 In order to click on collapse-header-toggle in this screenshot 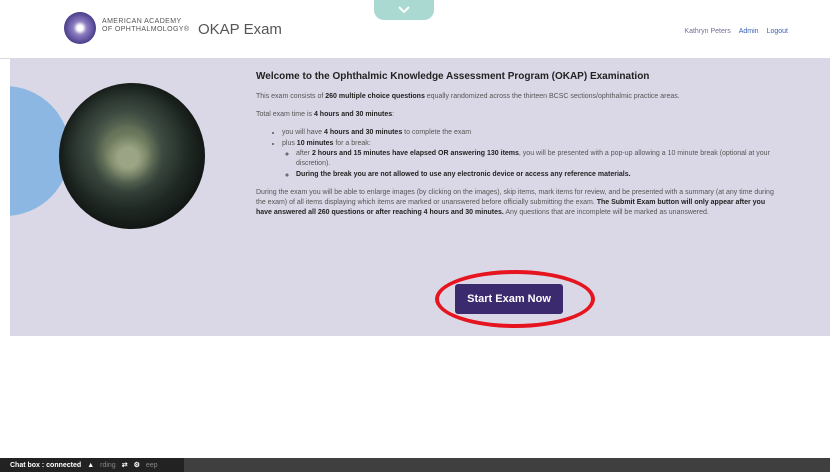, I will do `click(404, 10)`.